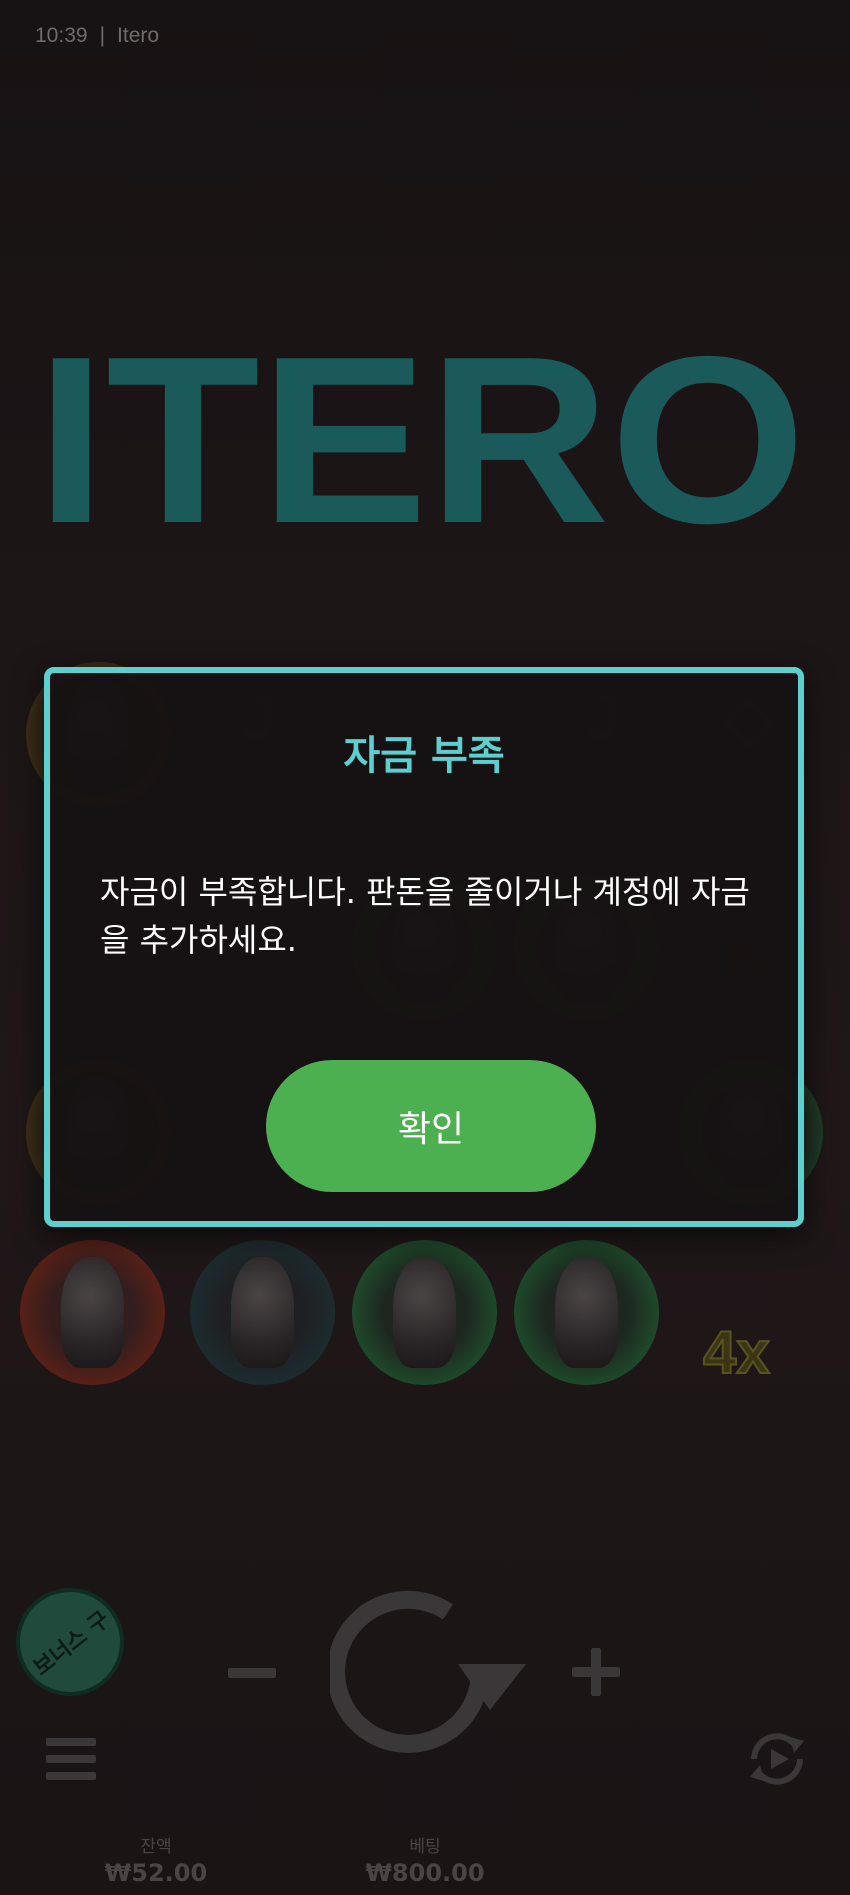 The image size is (850, 1895). What do you see at coordinates (138, 35) in the screenshot?
I see `status-app-name: Itero` at bounding box center [138, 35].